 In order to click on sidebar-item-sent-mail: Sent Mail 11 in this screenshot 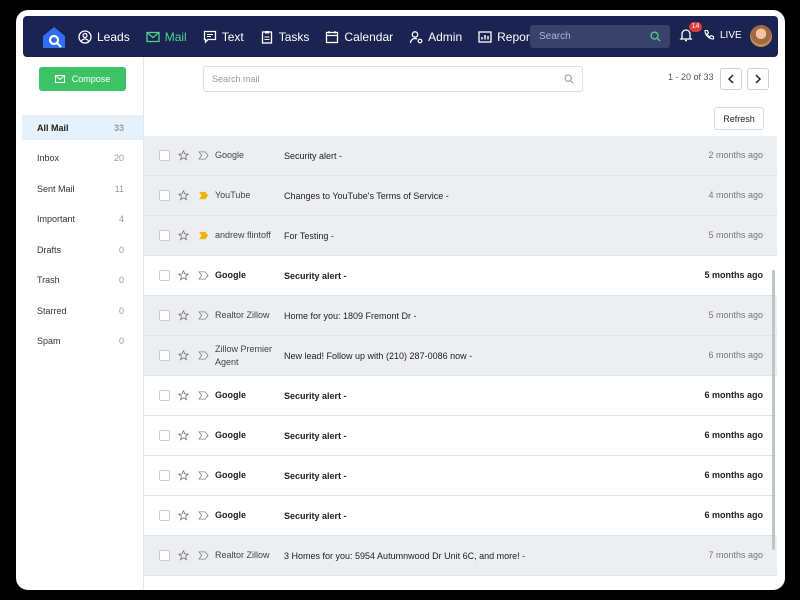, I will do `click(82, 188)`.